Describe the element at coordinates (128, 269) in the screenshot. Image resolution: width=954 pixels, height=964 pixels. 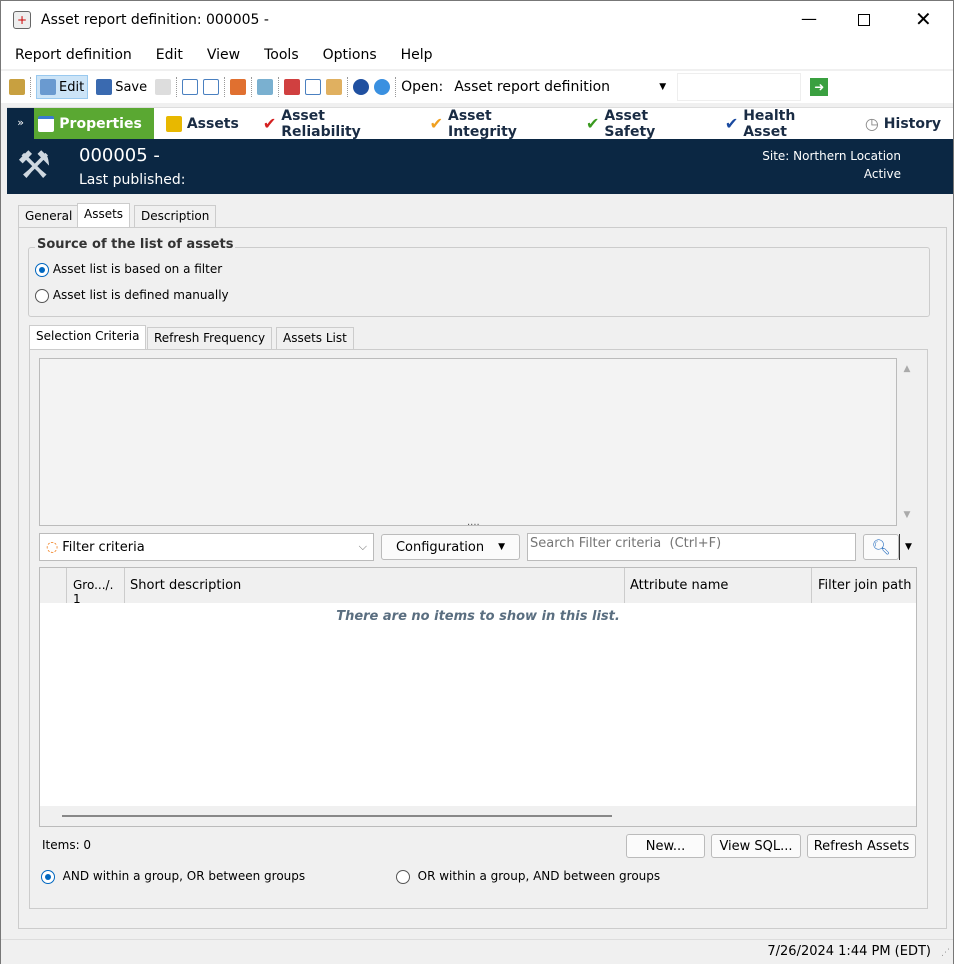
I see `filter-radio: Asset list is based on a filter` at that location.